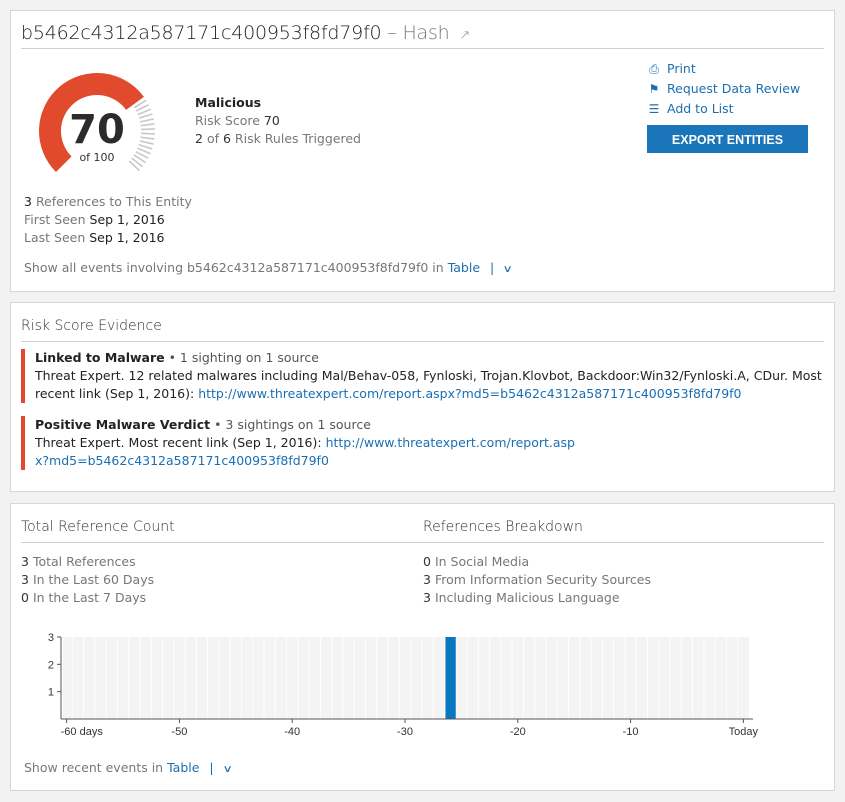  I want to click on show-recent-events-text: Show recent events in, so click(94, 767).